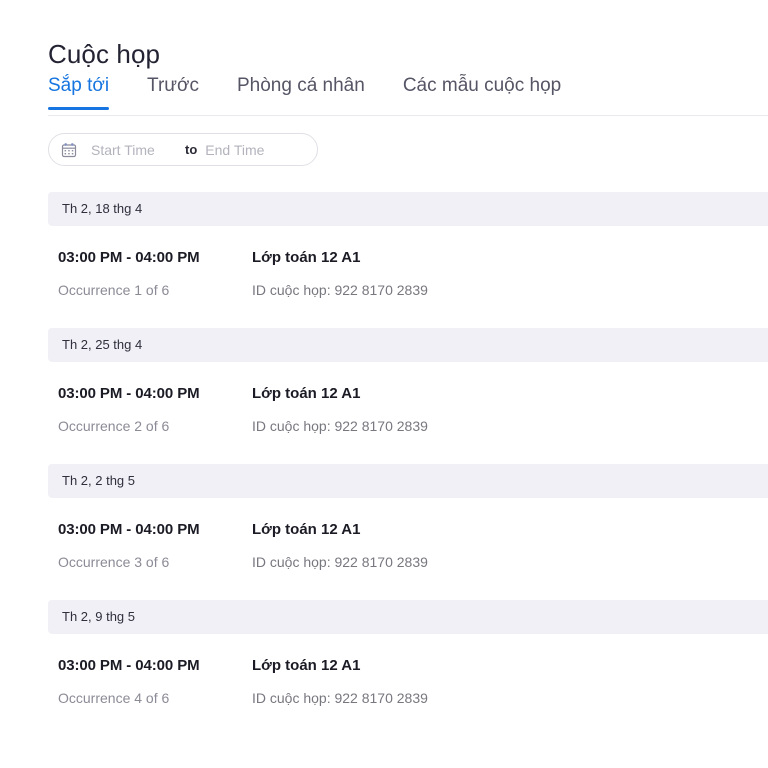 The width and height of the screenshot is (768, 768). What do you see at coordinates (114, 290) in the screenshot?
I see `meeting-occurrence: Occurrence 1 of 6` at bounding box center [114, 290].